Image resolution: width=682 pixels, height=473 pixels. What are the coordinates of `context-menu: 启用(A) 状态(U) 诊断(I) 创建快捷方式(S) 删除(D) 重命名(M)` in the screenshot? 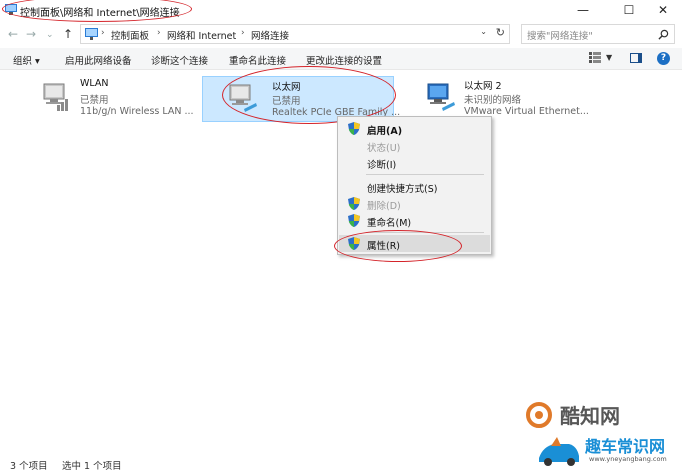 It's located at (414, 185).